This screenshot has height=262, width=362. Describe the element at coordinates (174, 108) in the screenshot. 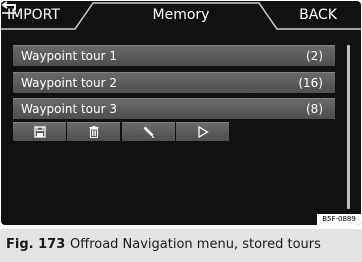

I see `tour-row-3: Waypoint tour 3 (8)` at that location.